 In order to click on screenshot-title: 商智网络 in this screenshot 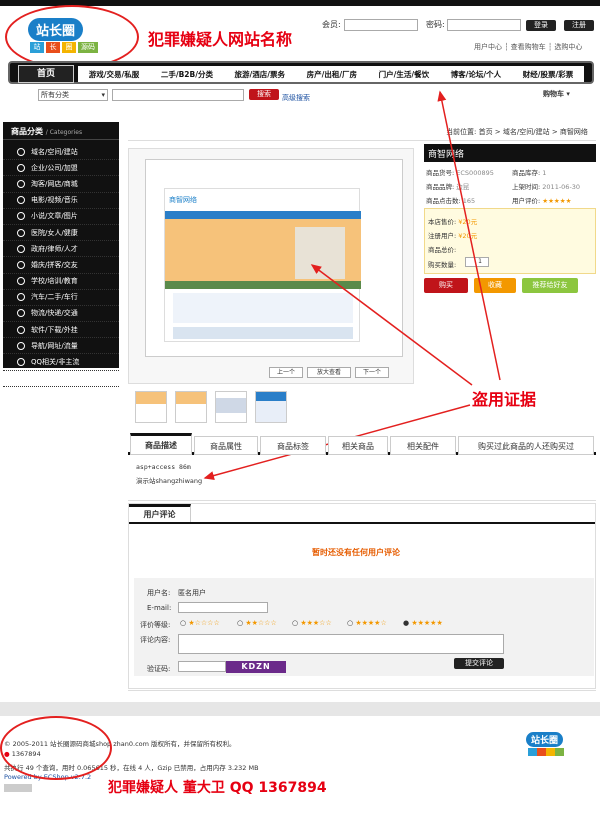, I will do `click(183, 200)`.